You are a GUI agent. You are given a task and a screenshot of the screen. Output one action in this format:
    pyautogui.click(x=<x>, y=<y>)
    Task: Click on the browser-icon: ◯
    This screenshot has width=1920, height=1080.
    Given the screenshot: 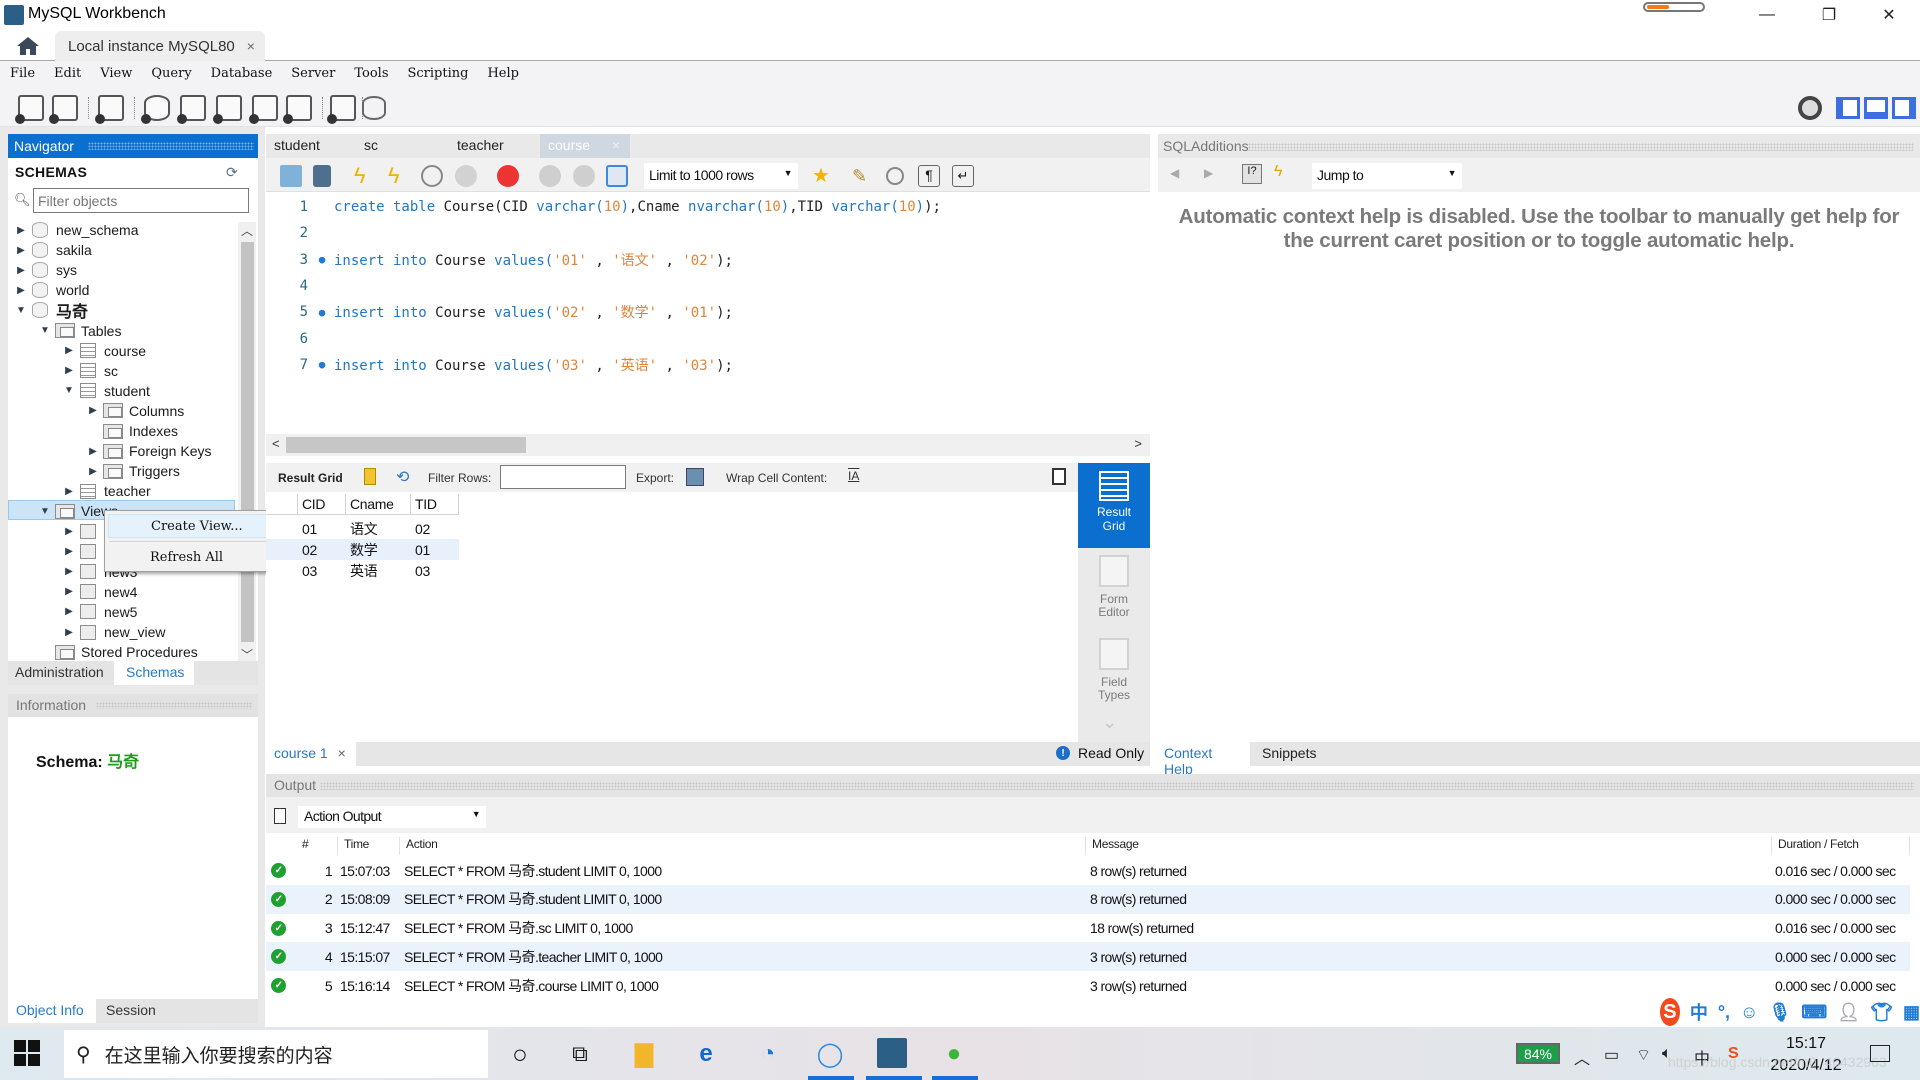 What is the action you would take?
    pyautogui.click(x=830, y=1054)
    